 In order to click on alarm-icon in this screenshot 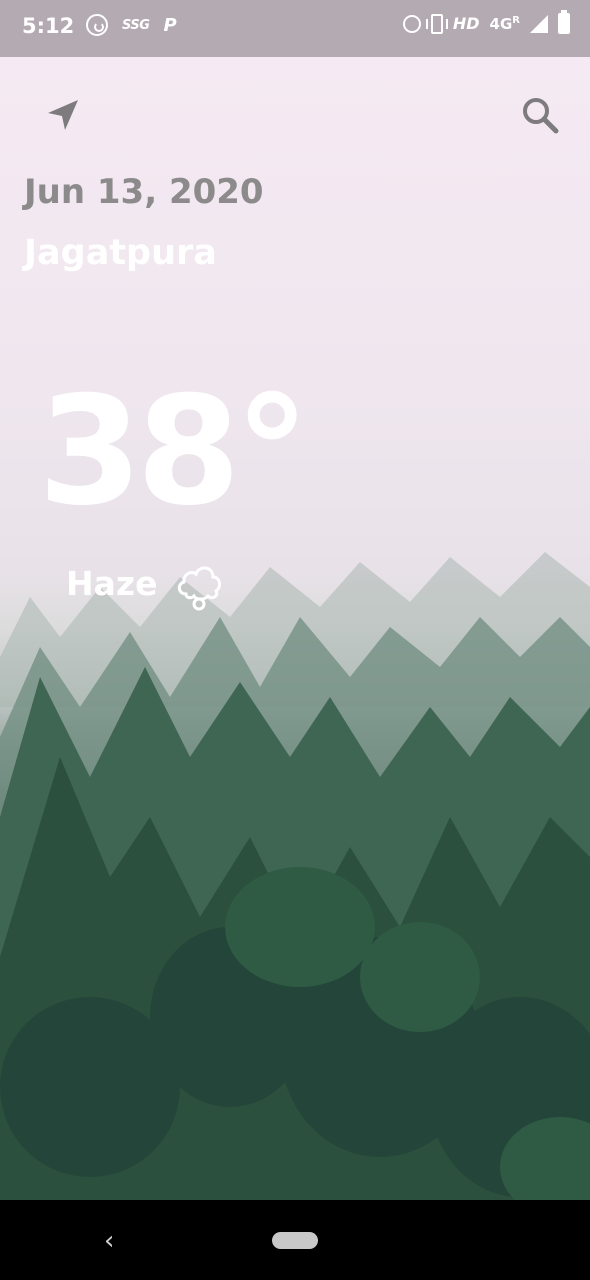, I will do `click(411, 23)`.